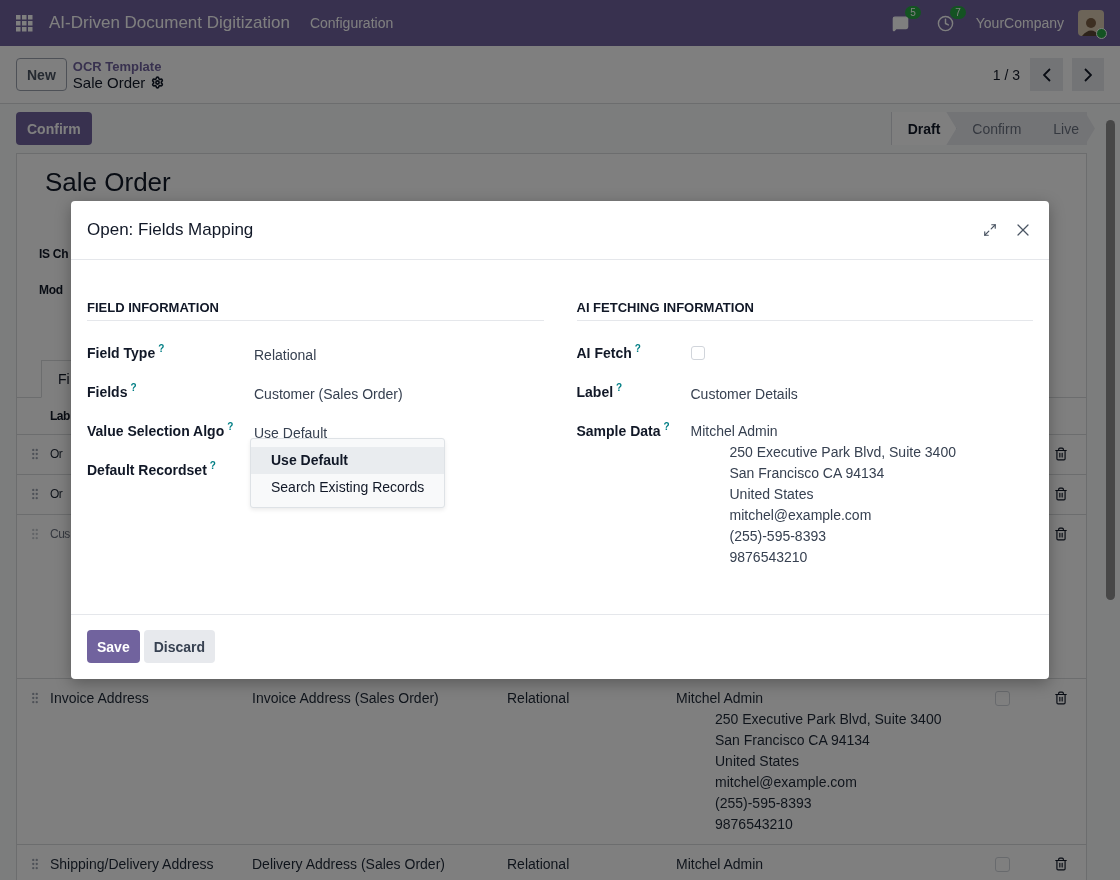  Describe the element at coordinates (291, 433) in the screenshot. I see `field-value: Use Default` at that location.